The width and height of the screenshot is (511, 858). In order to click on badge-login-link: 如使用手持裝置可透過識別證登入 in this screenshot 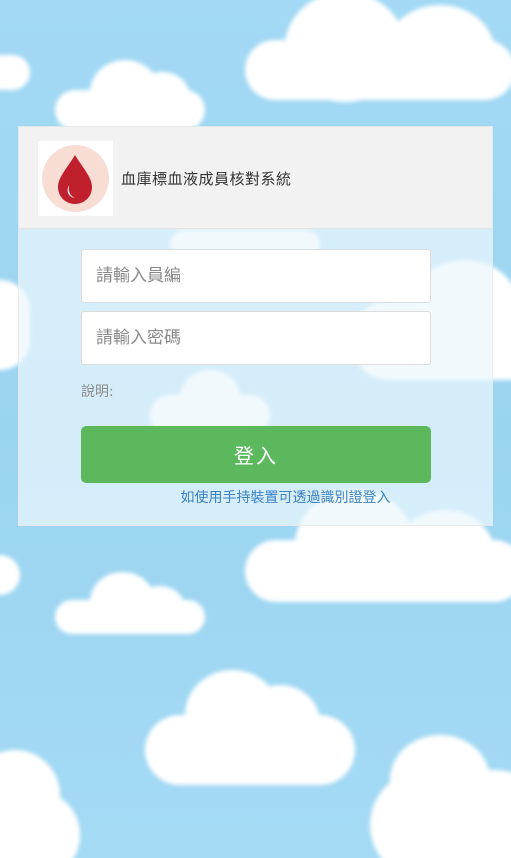, I will do `click(255, 497)`.